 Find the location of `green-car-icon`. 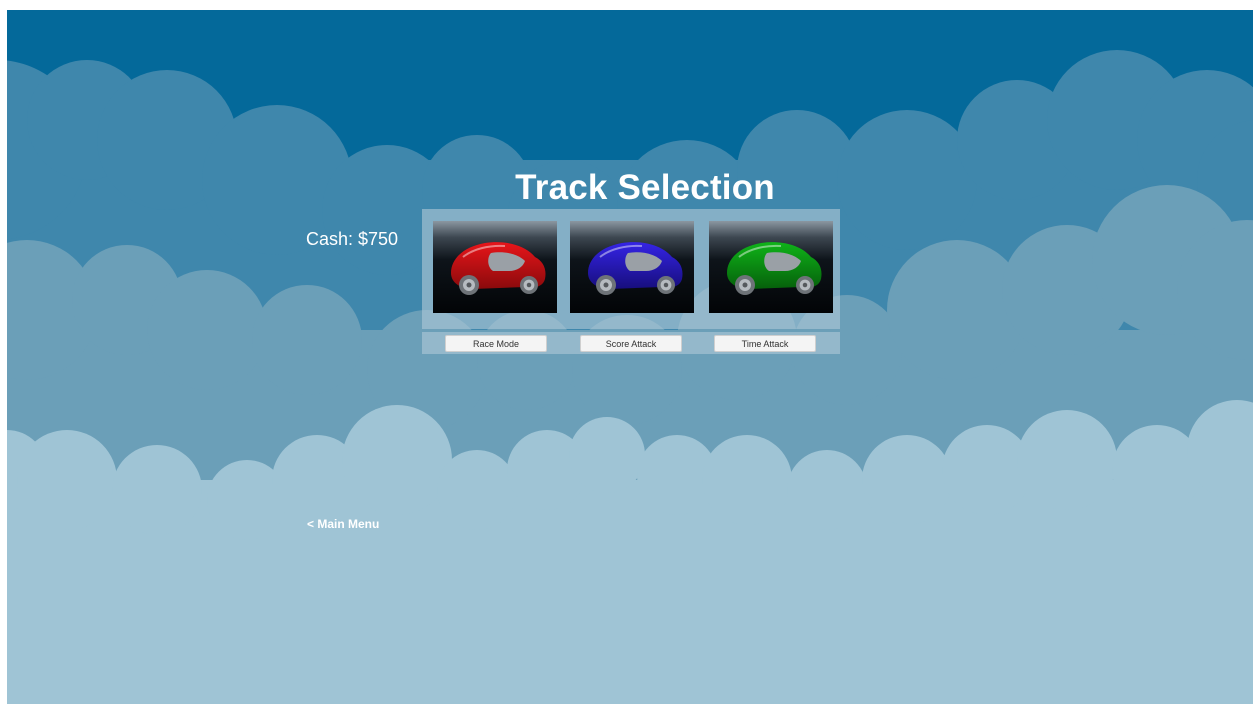

green-car-icon is located at coordinates (774, 268).